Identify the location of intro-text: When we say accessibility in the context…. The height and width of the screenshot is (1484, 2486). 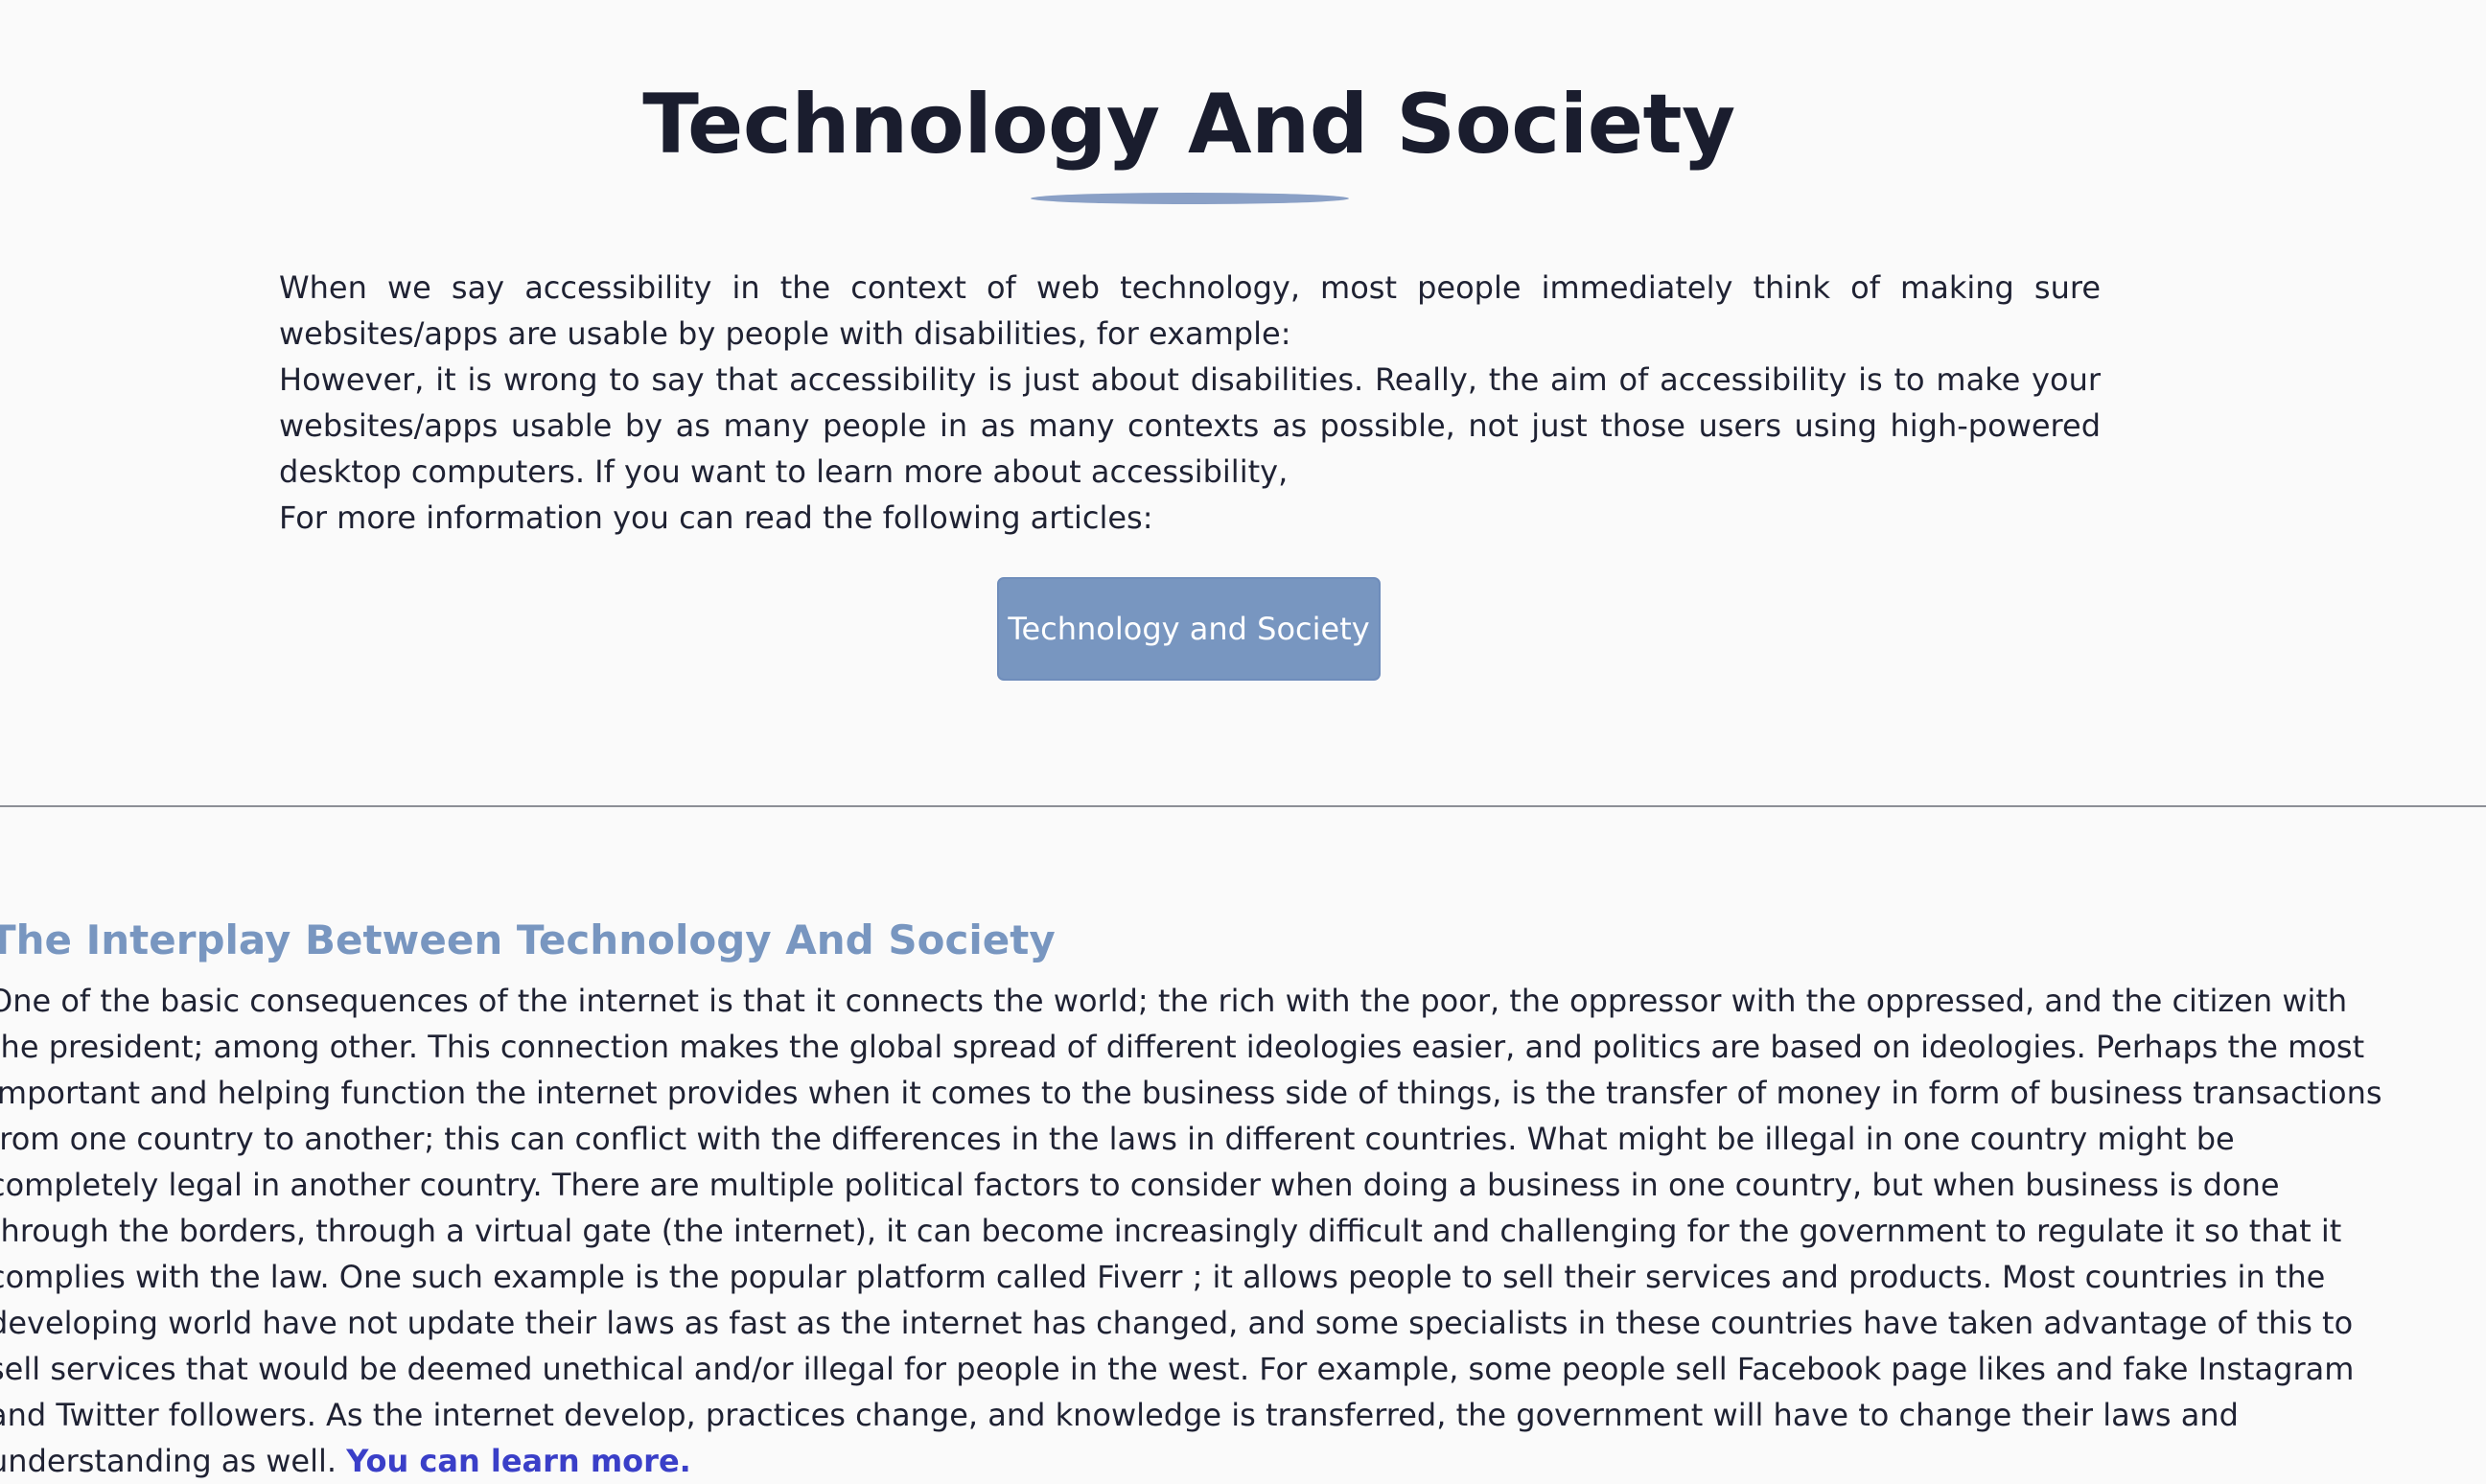
(1190, 403).